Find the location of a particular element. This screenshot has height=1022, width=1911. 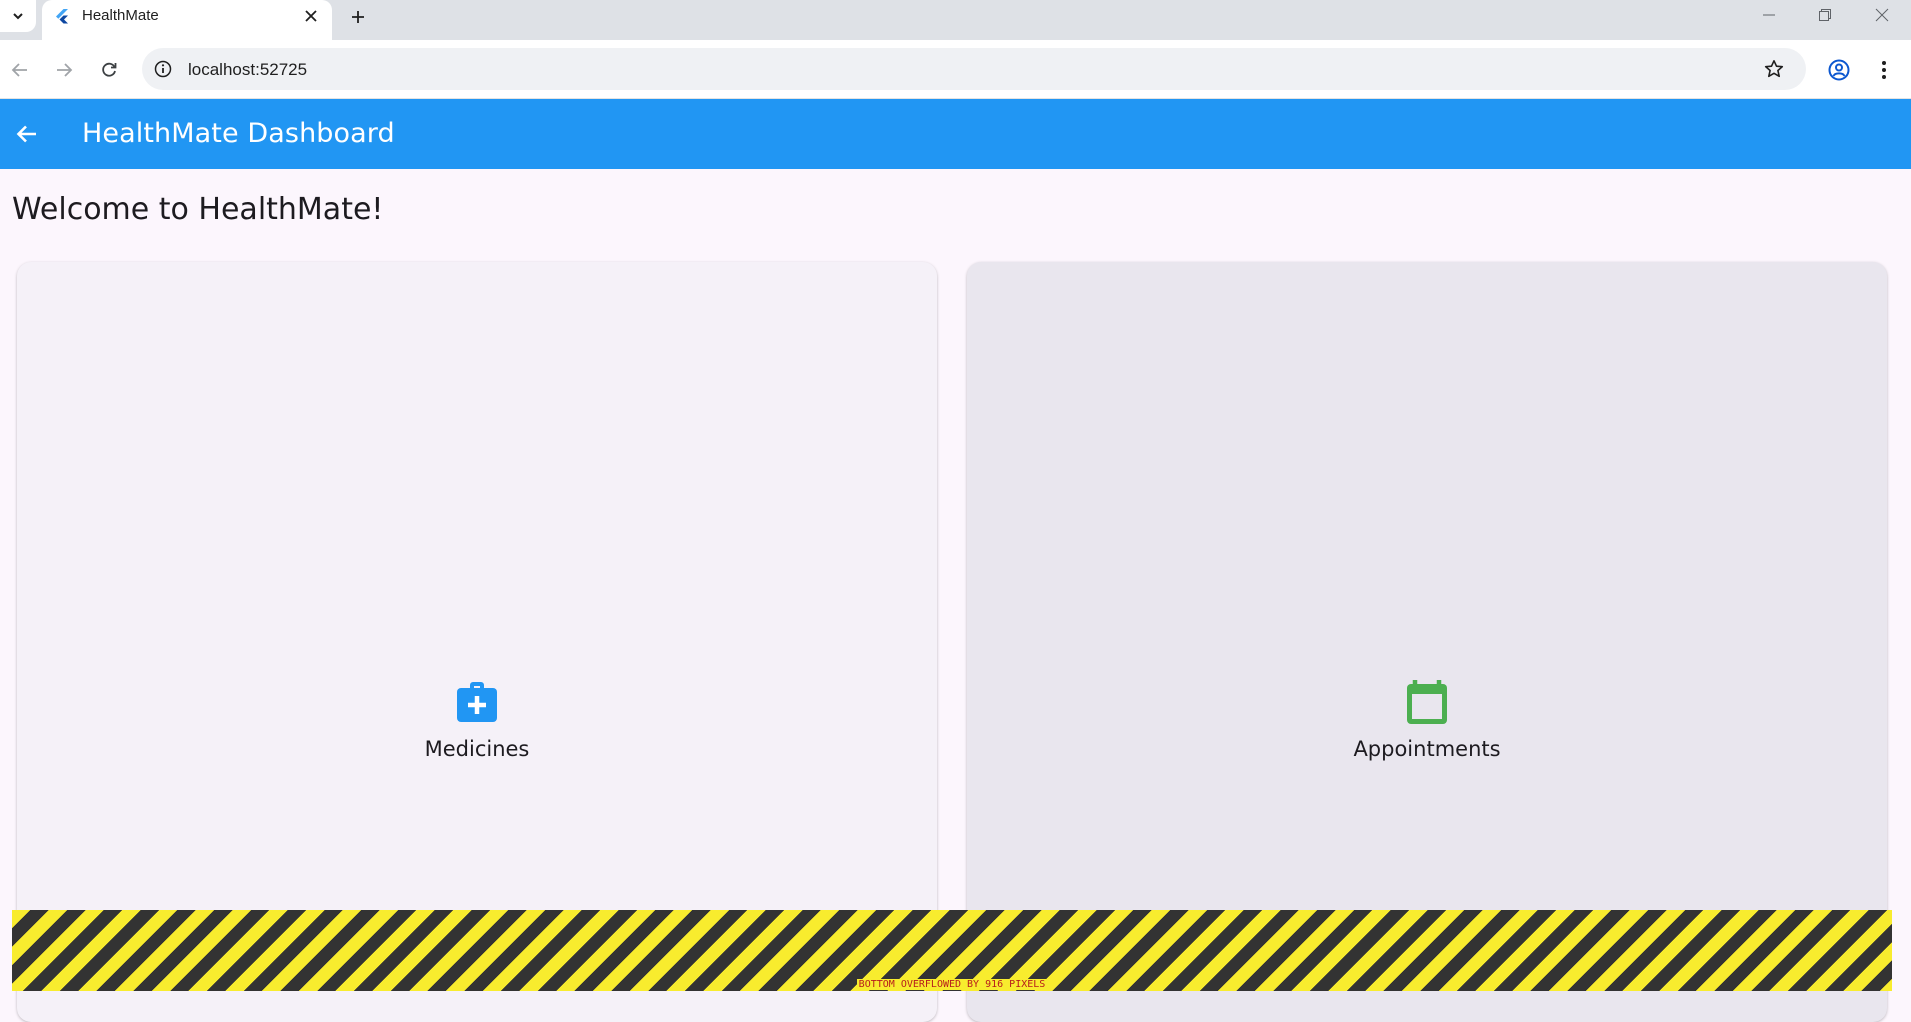

arrow-right-icon is located at coordinates (65, 70).